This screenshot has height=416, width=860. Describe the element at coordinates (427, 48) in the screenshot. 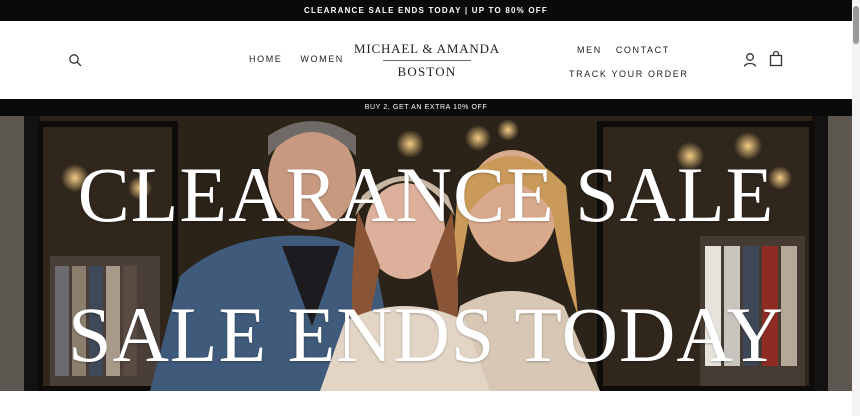

I see `logo-line1: MICHAEL & AMANDA` at that location.